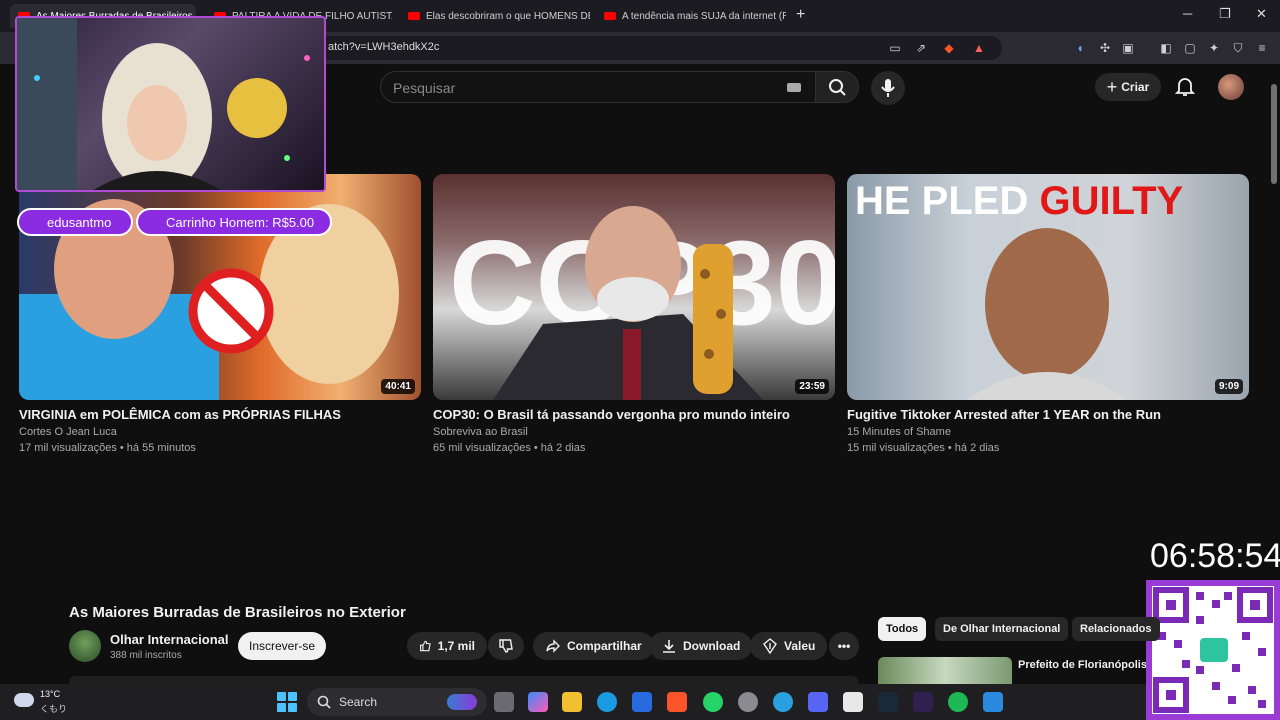 This screenshot has height=720, width=1280. Describe the element at coordinates (79, 222) in the screenshot. I see `pill-text: edusantmo` at that location.